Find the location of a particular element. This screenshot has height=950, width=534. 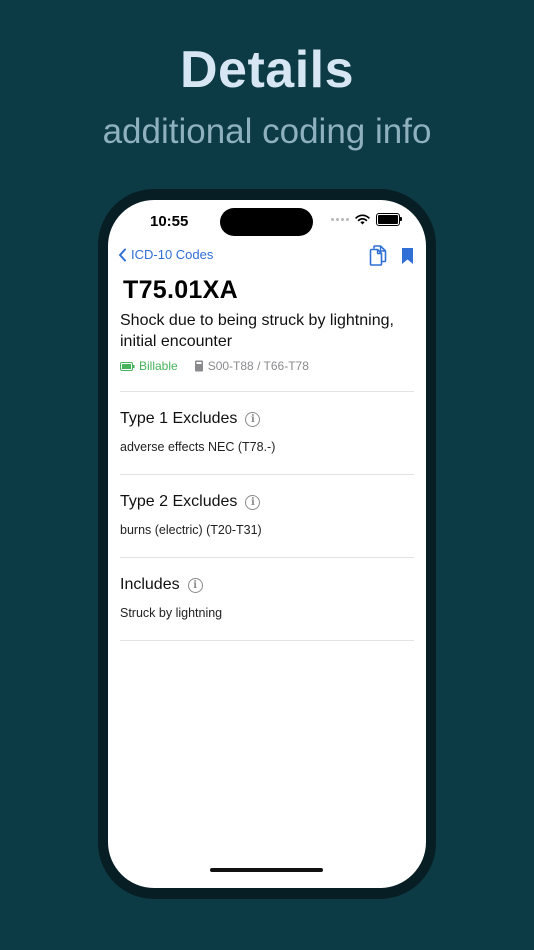

section-type1-excludes-body: adverse effects NEC (T78.-) is located at coordinates (198, 447).